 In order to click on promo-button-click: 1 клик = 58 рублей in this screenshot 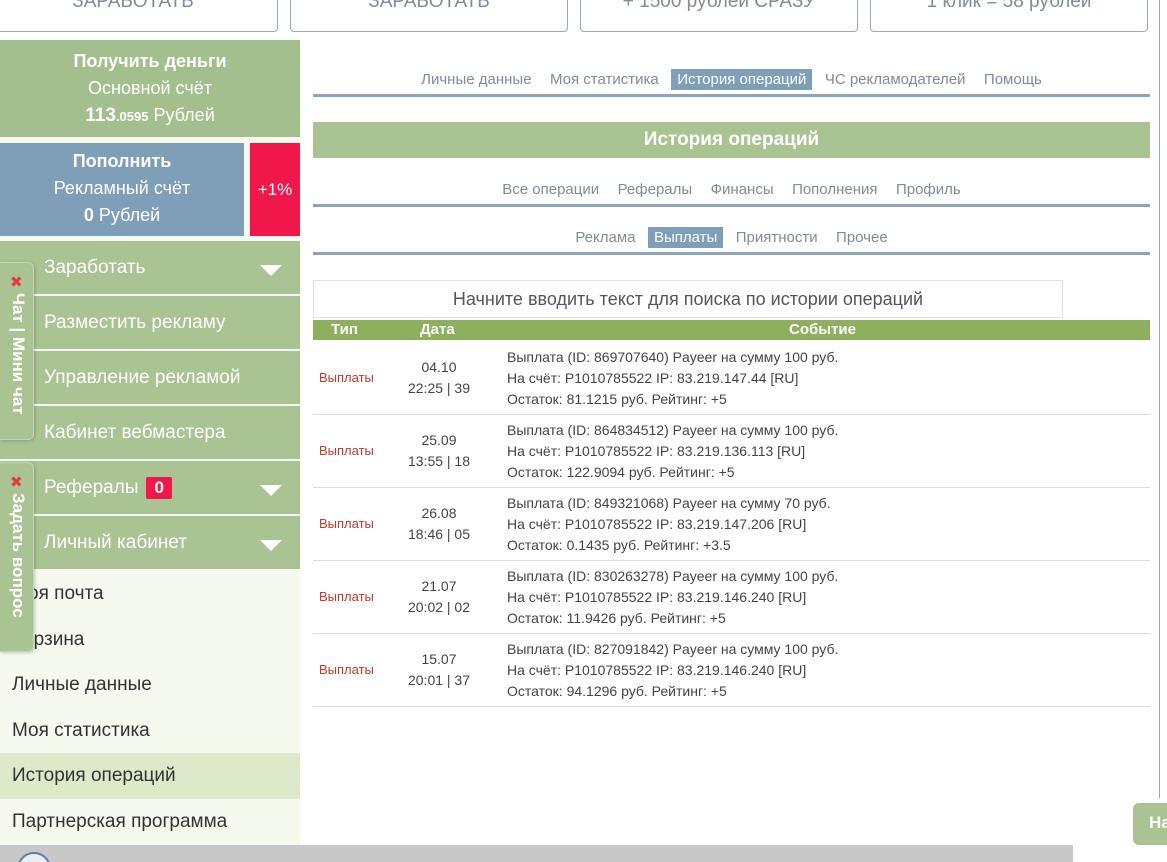, I will do `click(1009, 16)`.